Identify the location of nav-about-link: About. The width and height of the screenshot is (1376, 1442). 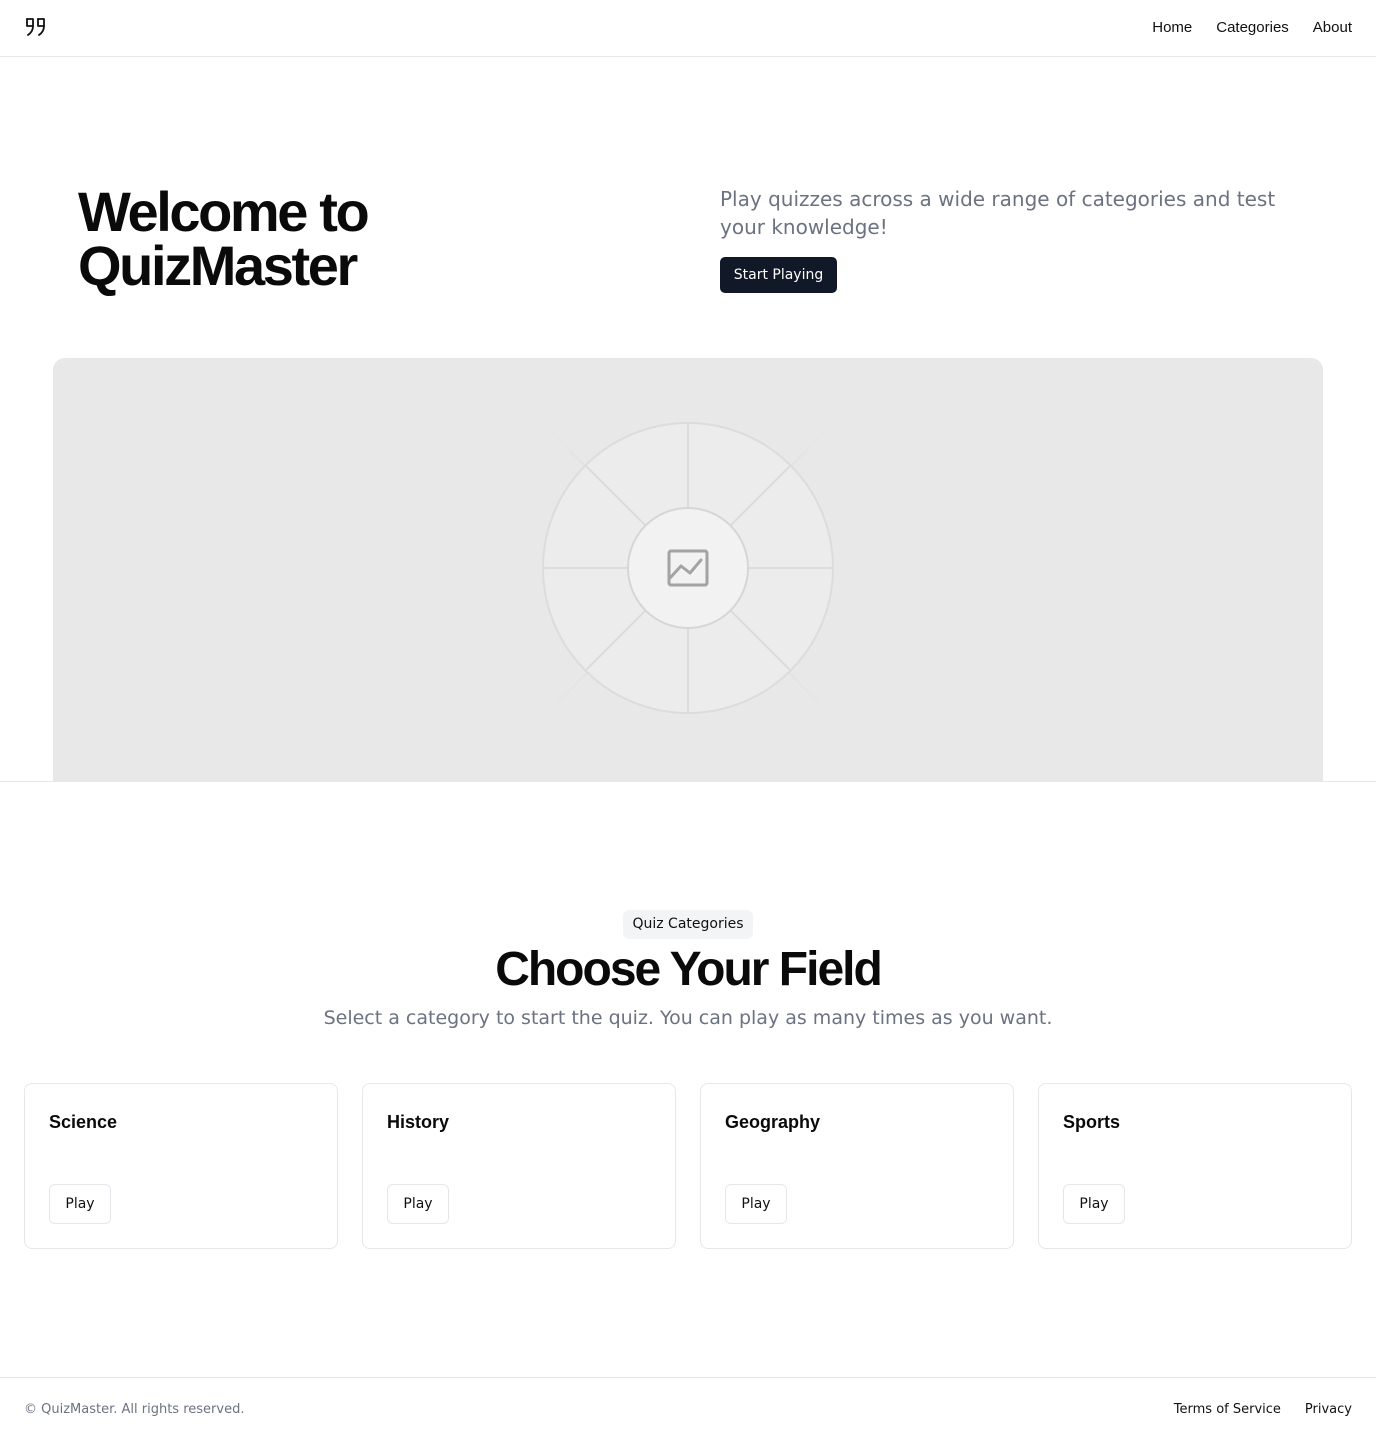
(1332, 28).